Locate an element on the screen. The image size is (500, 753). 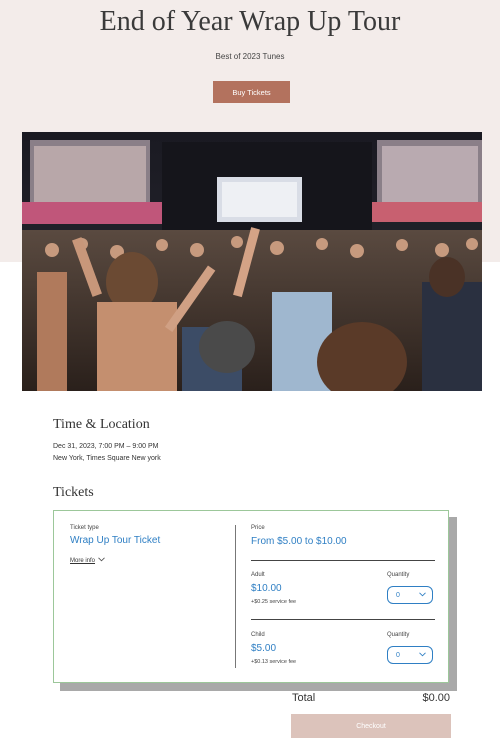
total-label: Total is located at coordinates (304, 698).